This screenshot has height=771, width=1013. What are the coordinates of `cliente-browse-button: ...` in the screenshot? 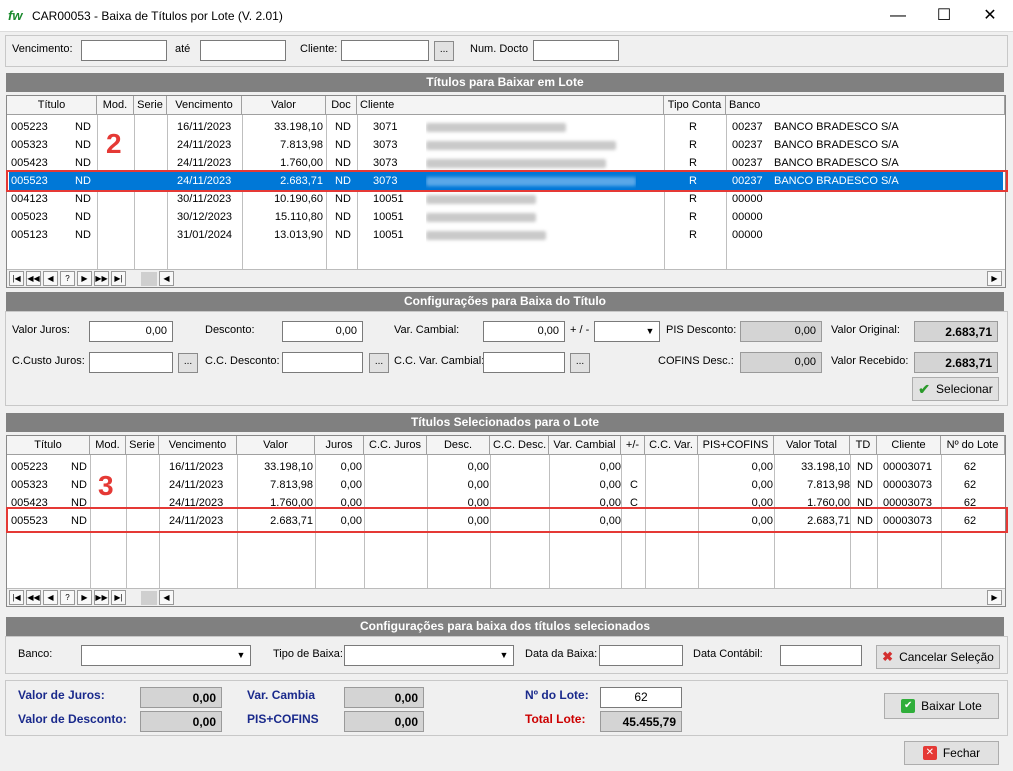 It's located at (444, 51).